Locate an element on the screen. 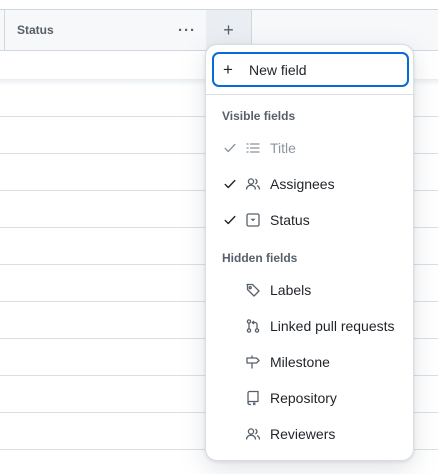 The height and width of the screenshot is (474, 438). column-title: Status is located at coordinates (35, 30).